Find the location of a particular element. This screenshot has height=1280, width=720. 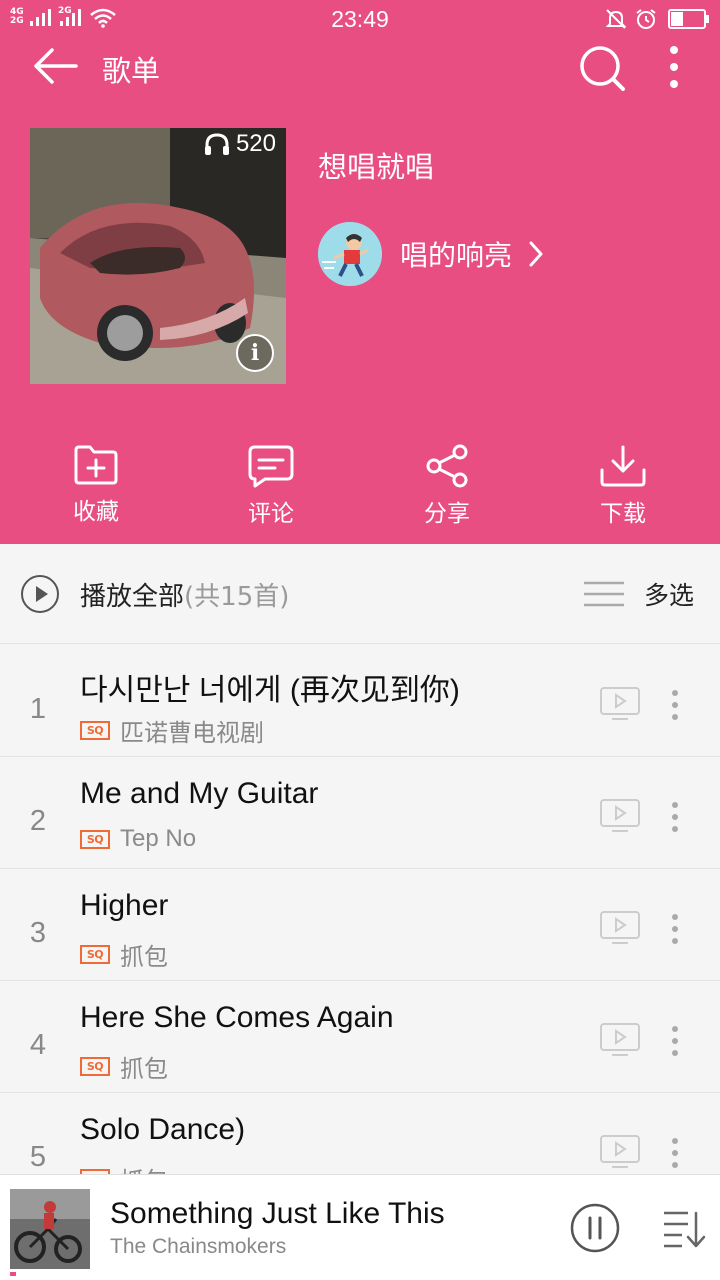

comment-label: 评论 is located at coordinates (271, 514).